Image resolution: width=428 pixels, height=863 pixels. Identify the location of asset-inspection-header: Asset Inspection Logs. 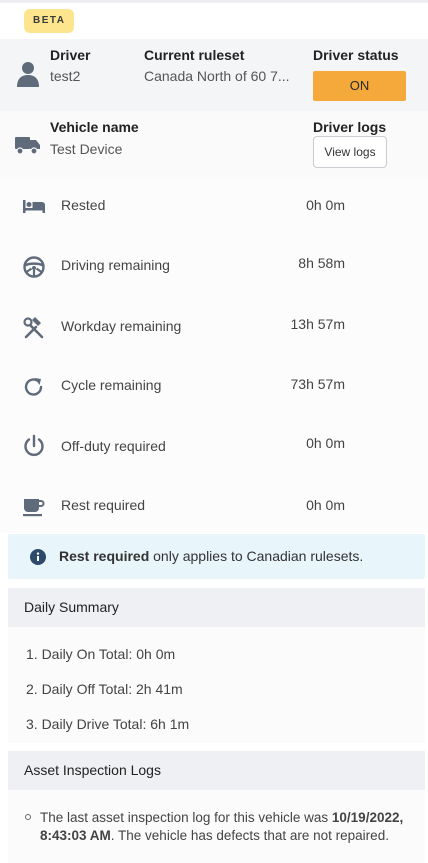
(216, 770).